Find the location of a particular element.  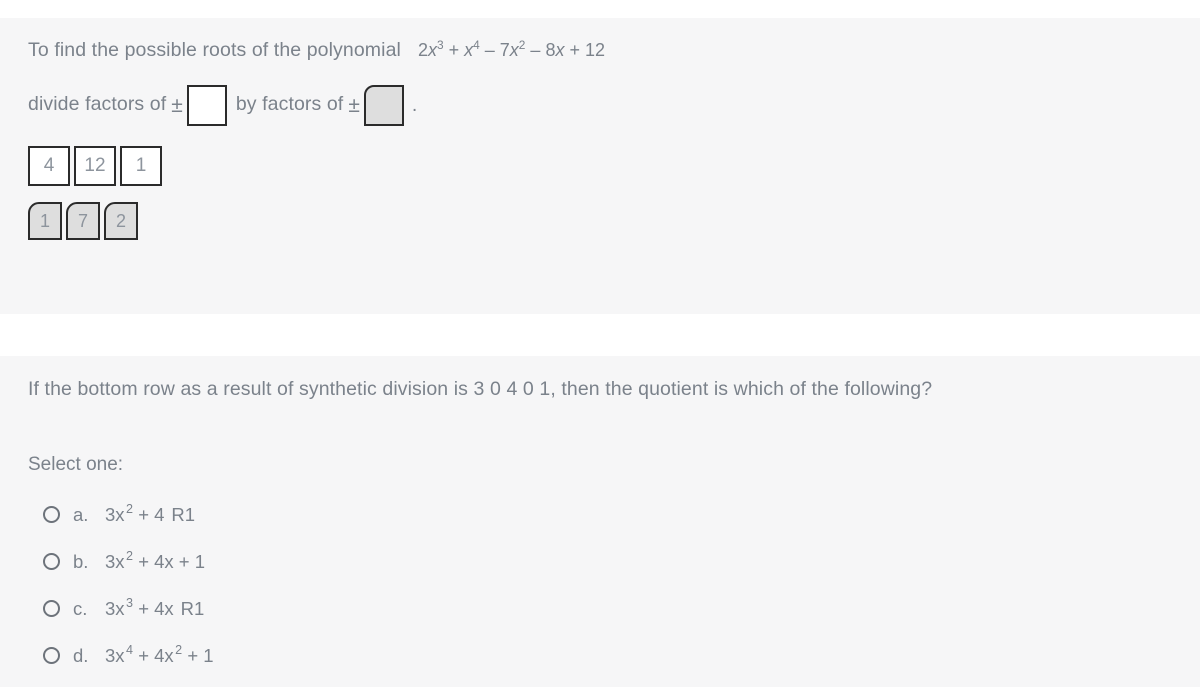

top-spacer is located at coordinates (600, 9).